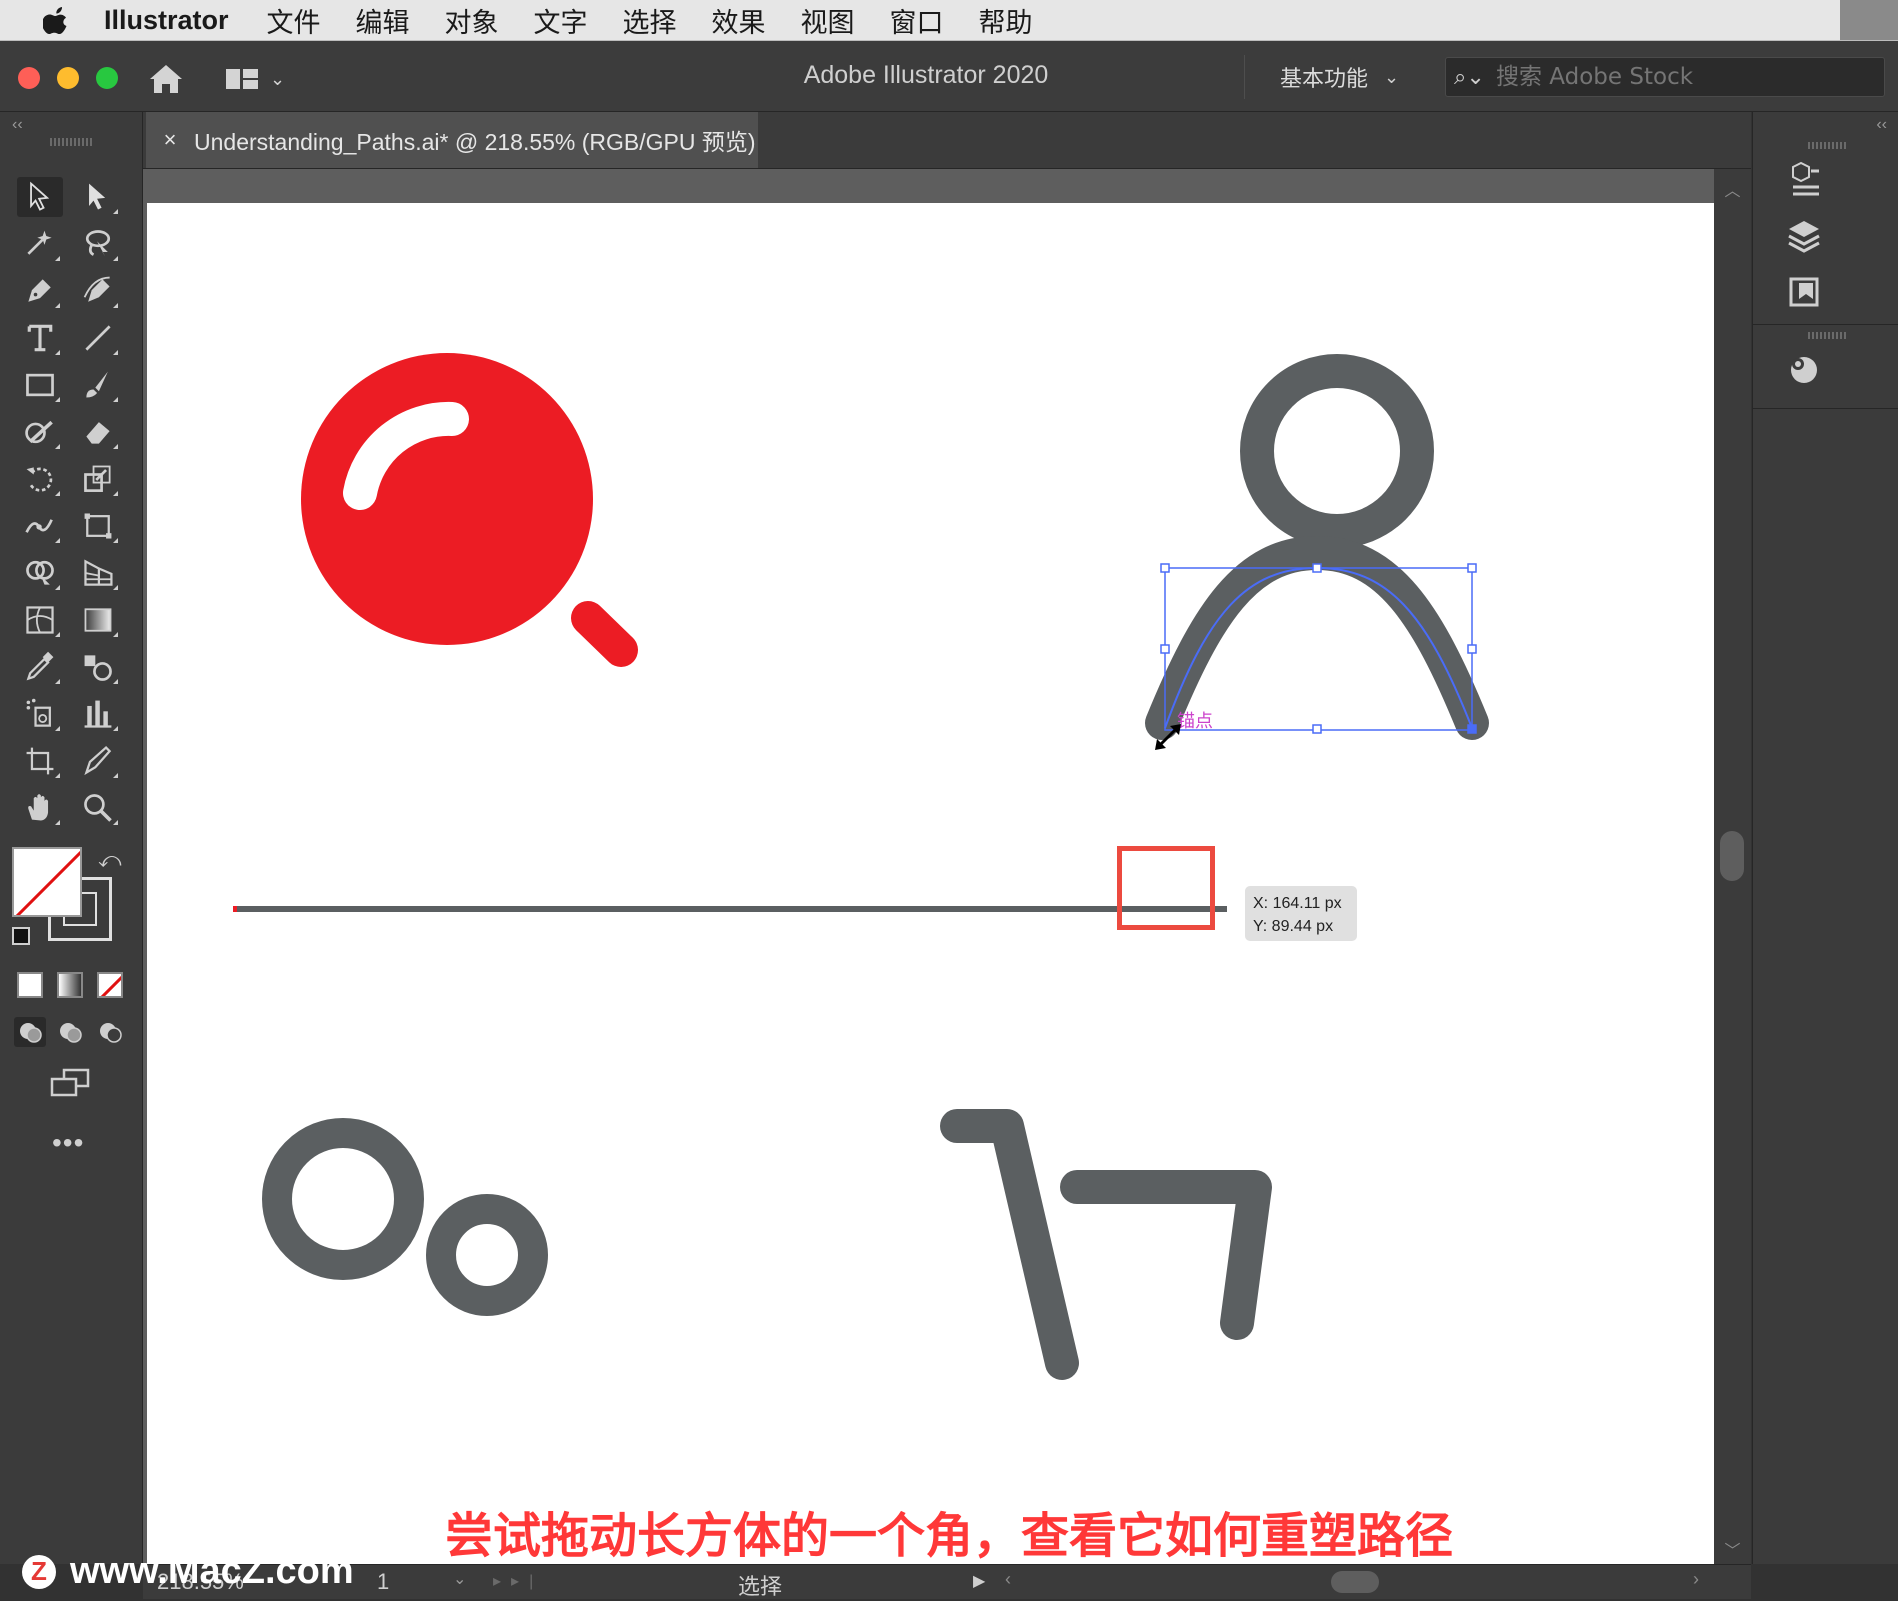  What do you see at coordinates (1732, 189) in the screenshot?
I see `scroll-up-icon: ︿` at bounding box center [1732, 189].